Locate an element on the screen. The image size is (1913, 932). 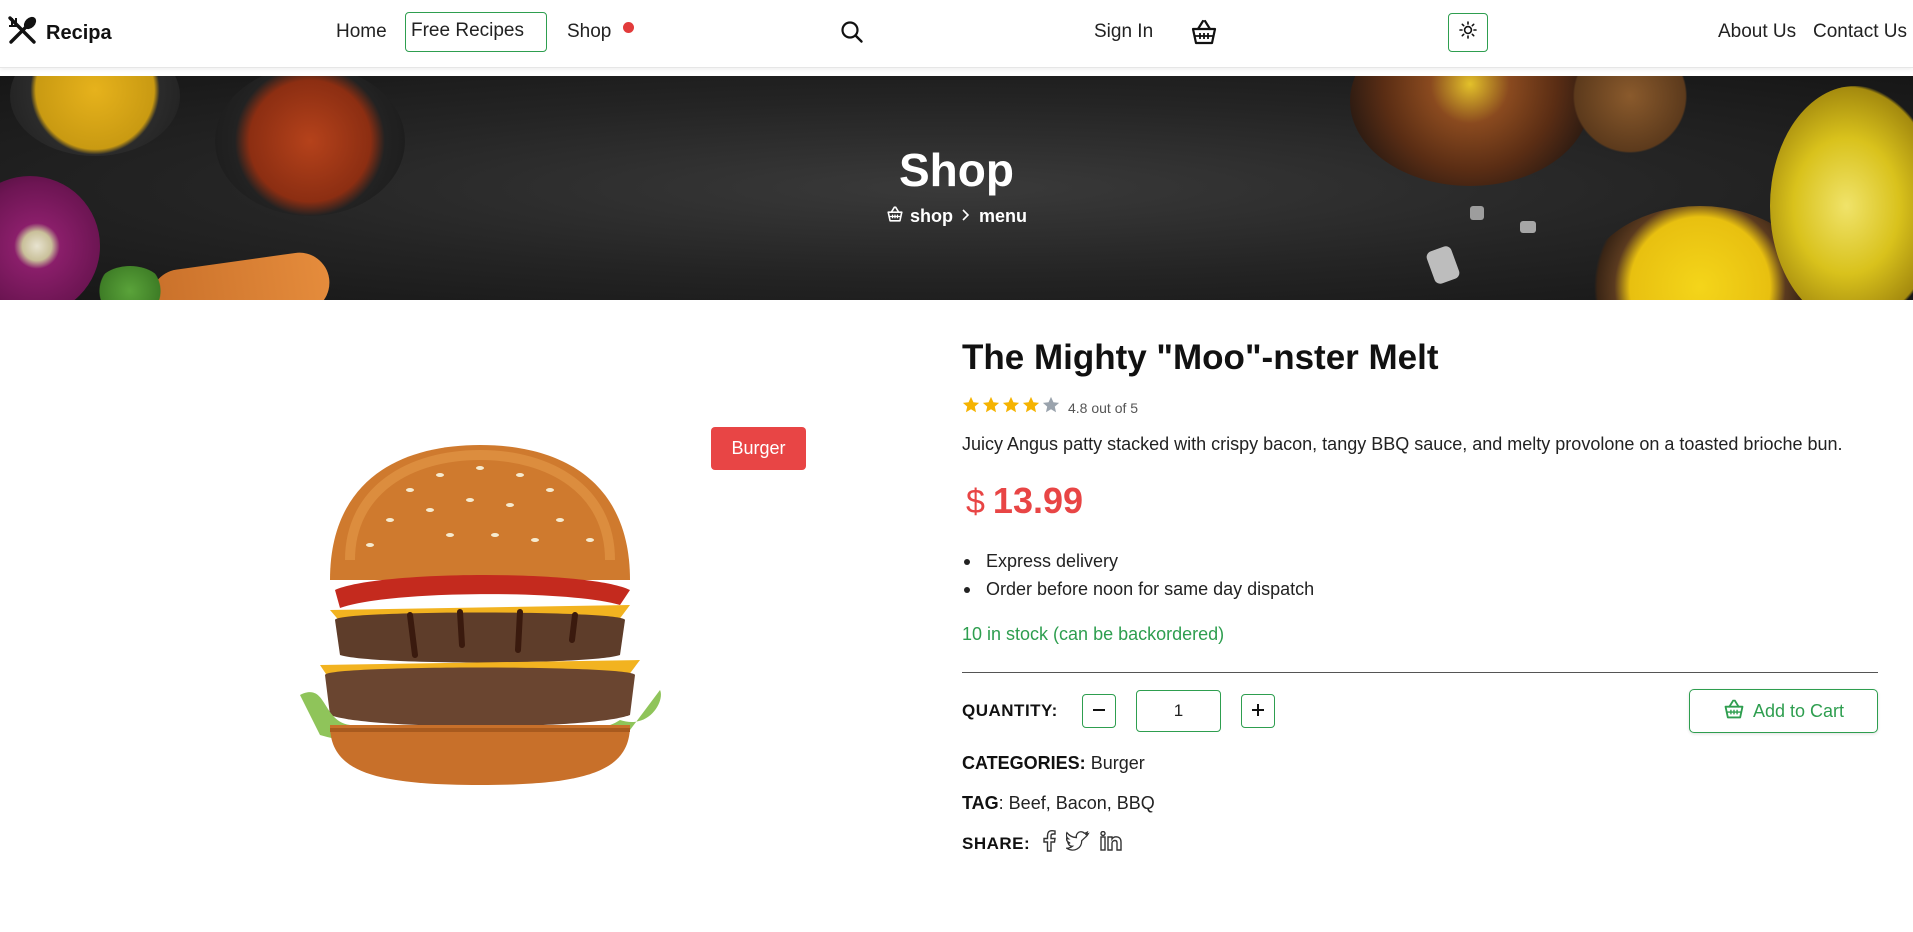
tag-label: TAG is located at coordinates (980, 803).